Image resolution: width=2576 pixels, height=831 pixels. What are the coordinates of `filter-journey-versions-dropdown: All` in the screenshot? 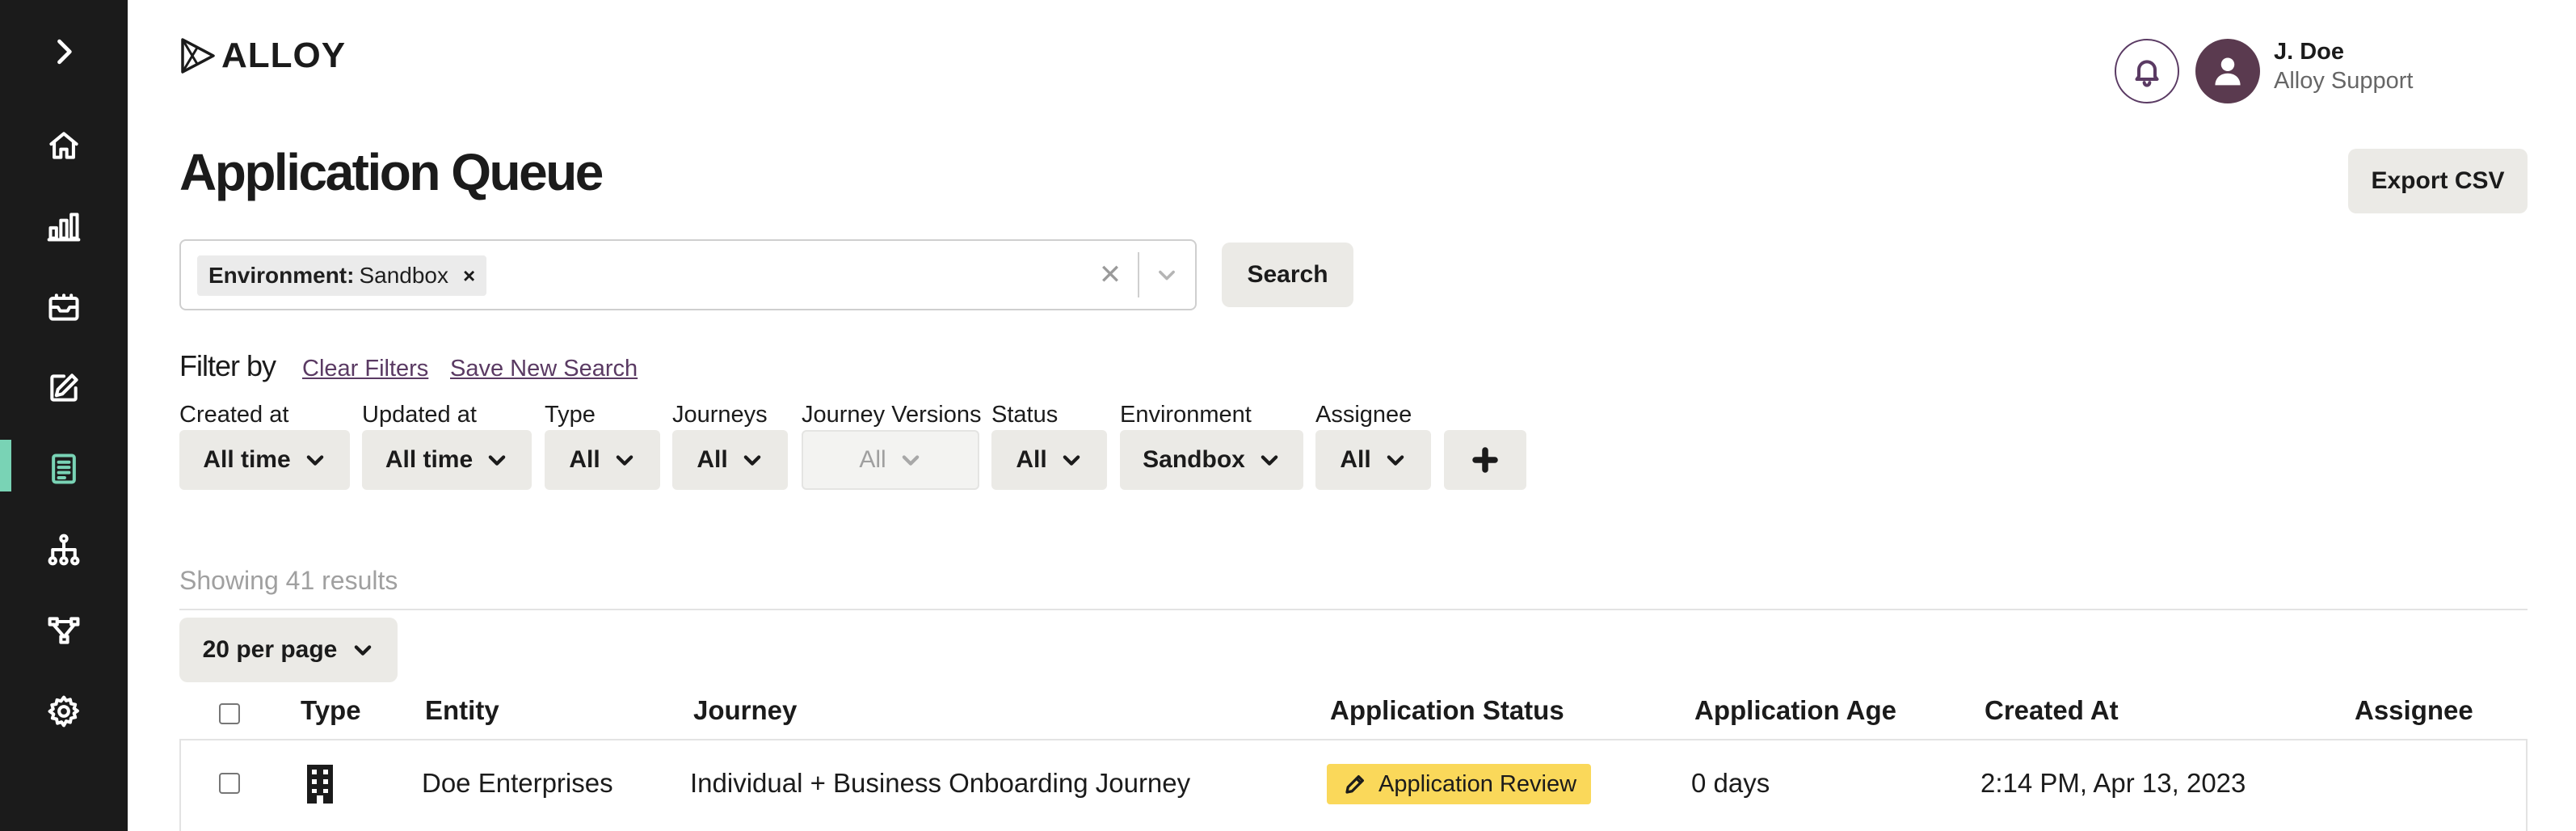 It's located at (890, 460).